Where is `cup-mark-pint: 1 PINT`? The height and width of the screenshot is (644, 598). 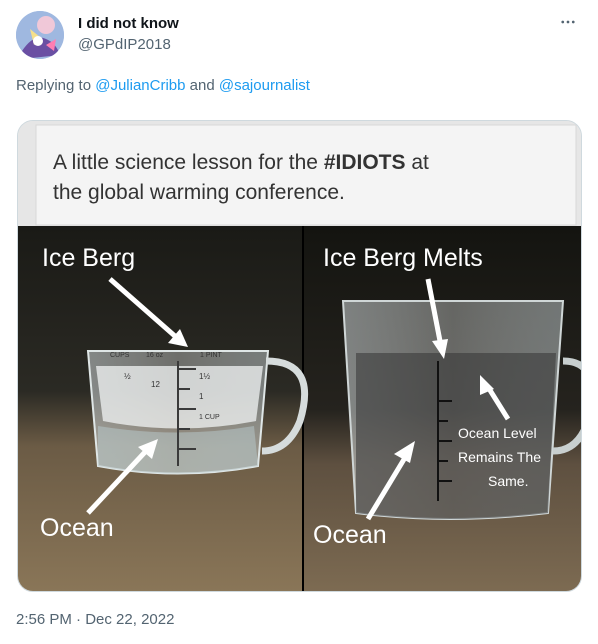
cup-mark-pint: 1 PINT is located at coordinates (211, 355).